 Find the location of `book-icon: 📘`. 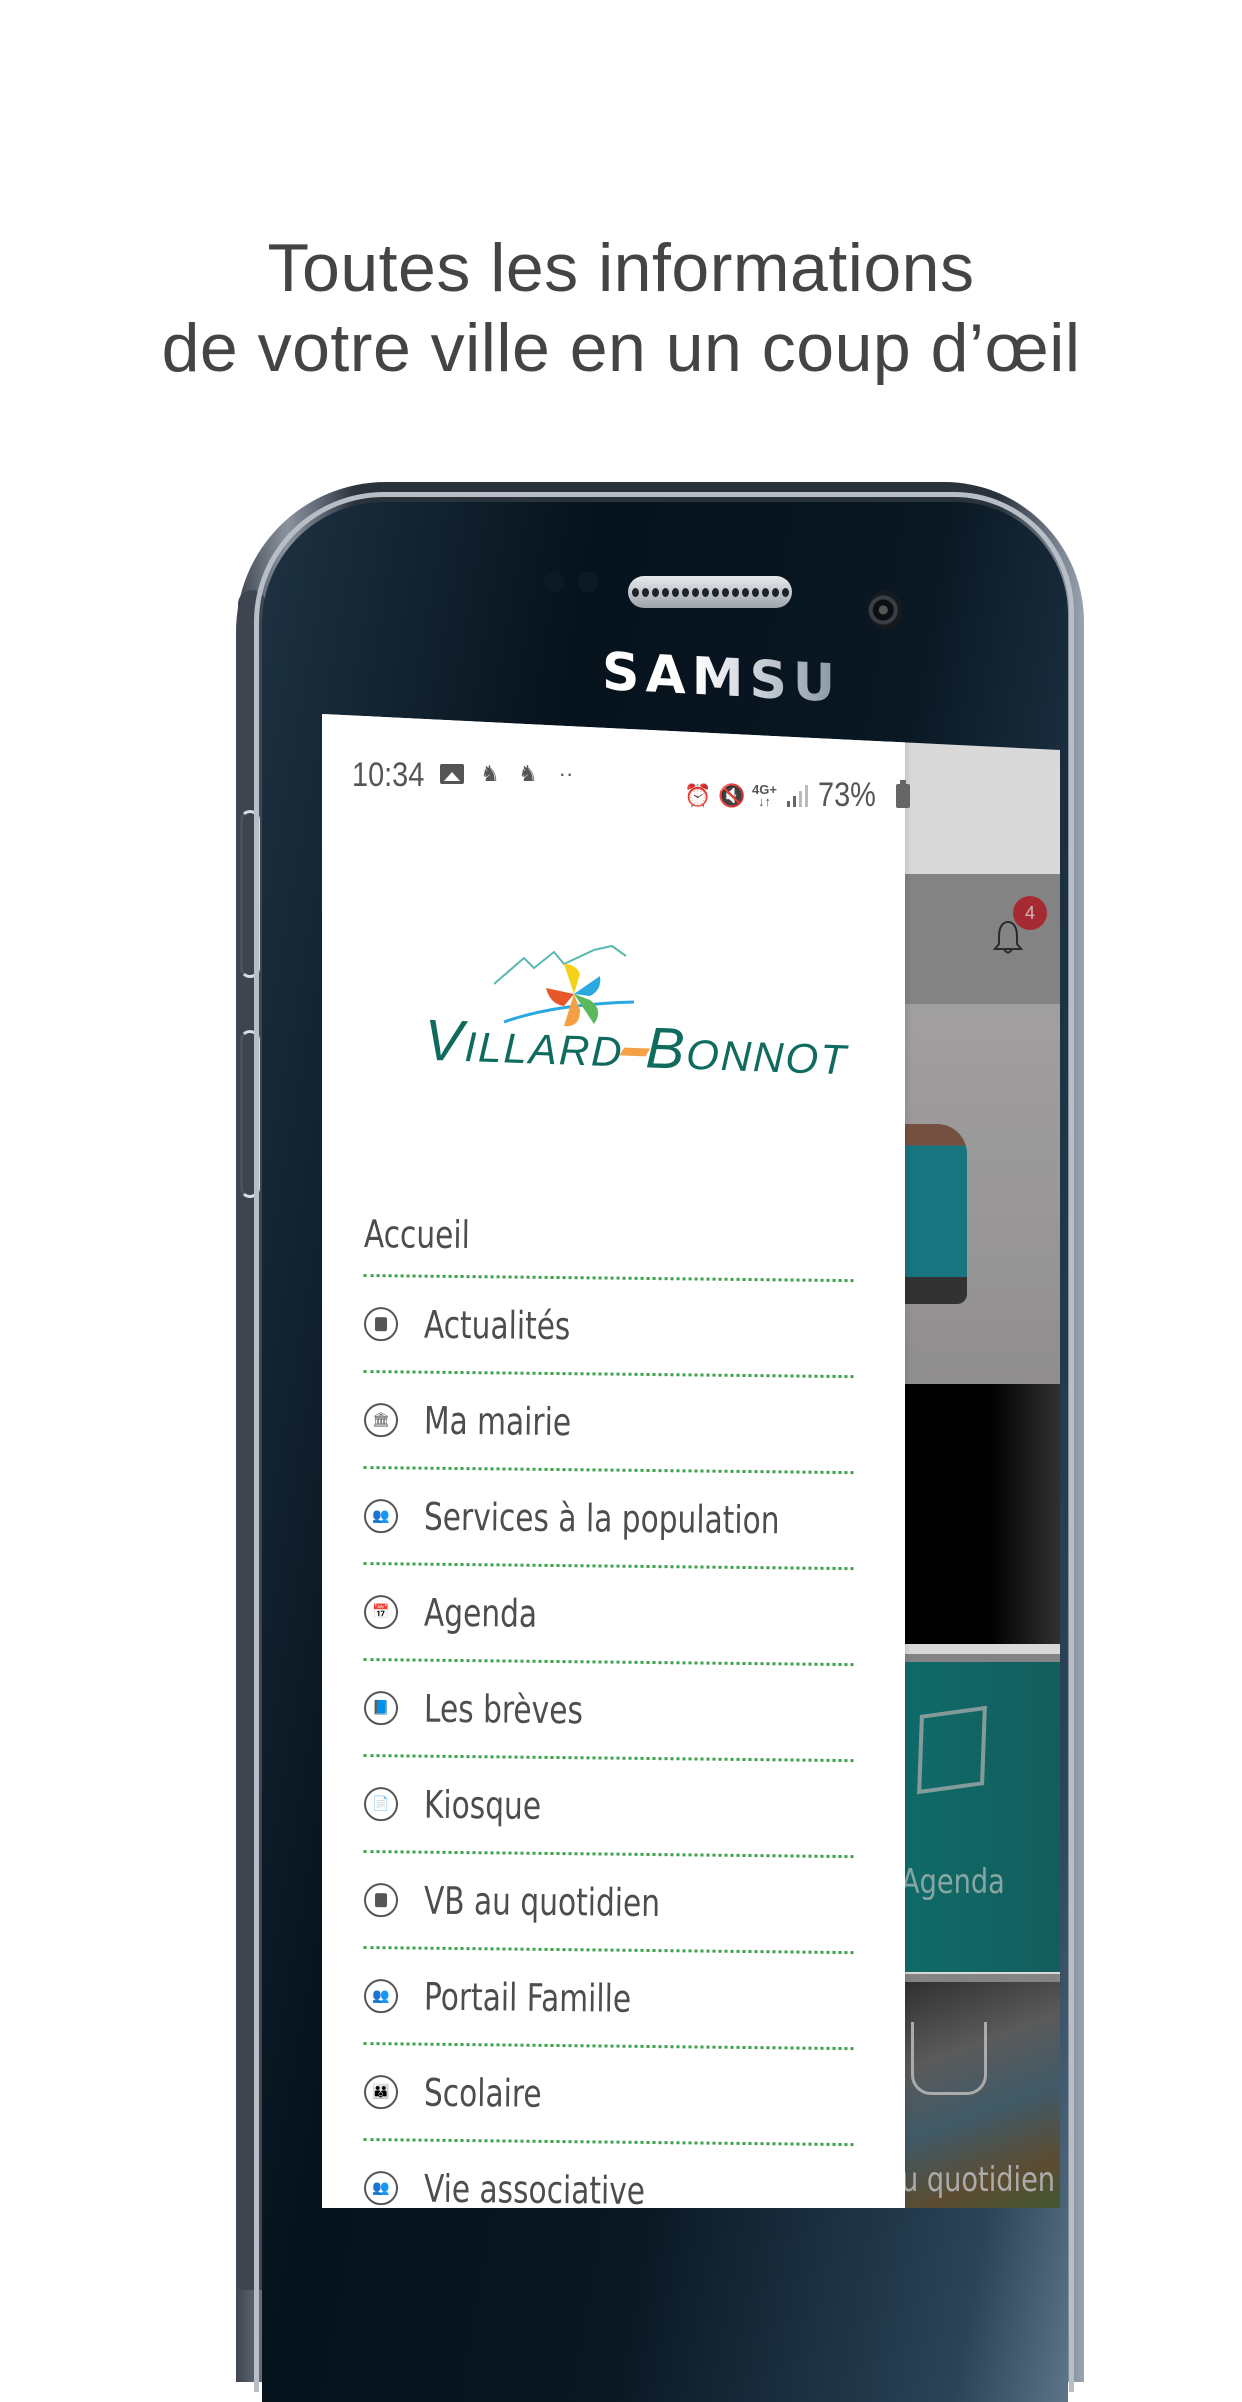

book-icon: 📘 is located at coordinates (381, 1707).